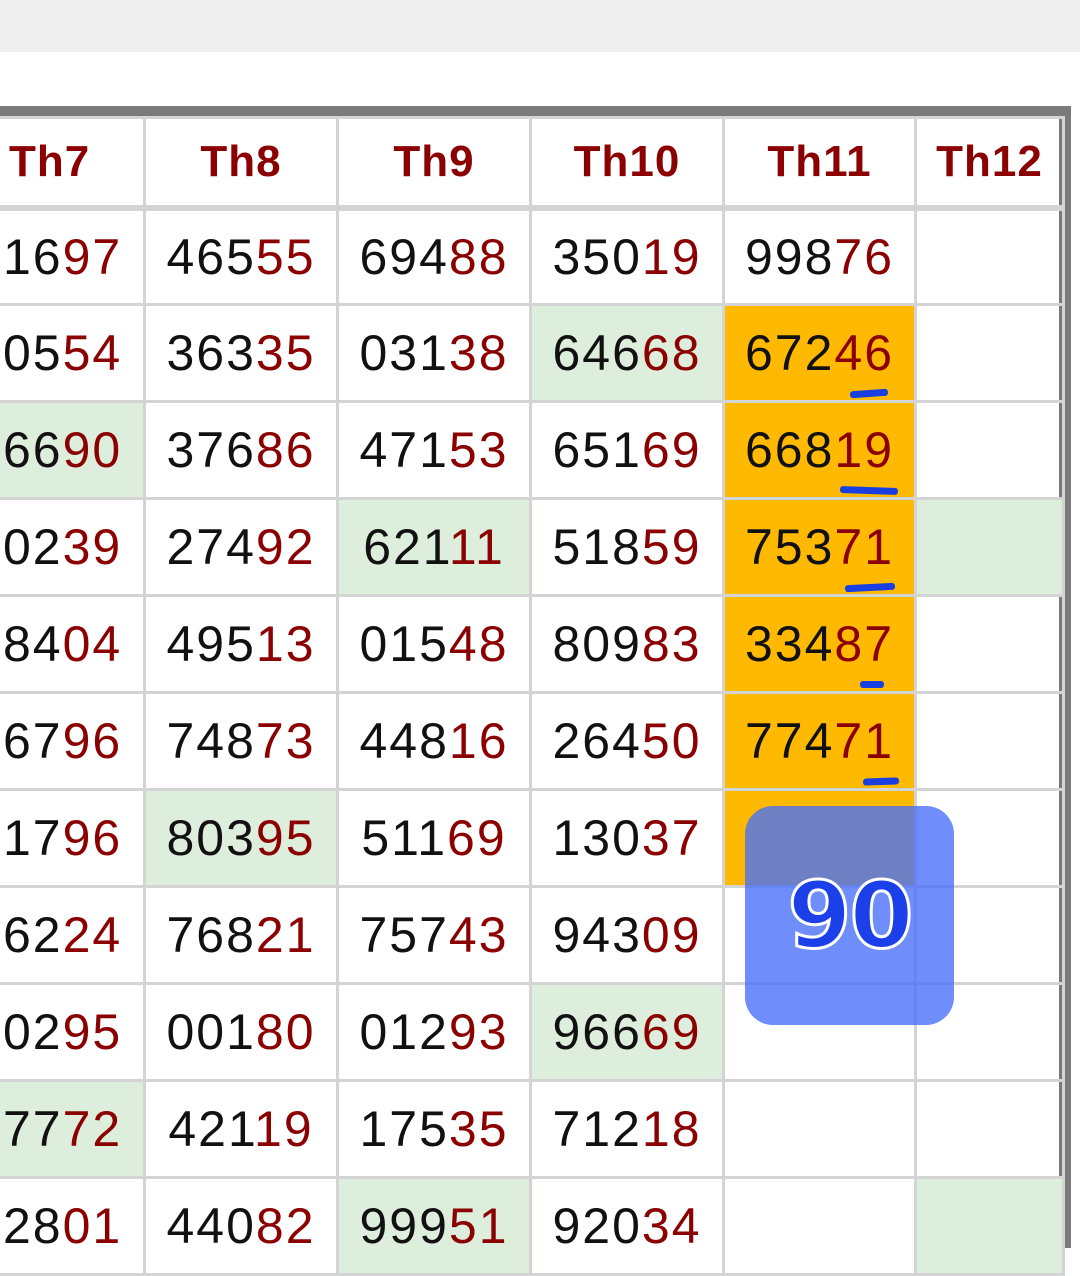  I want to click on result-cell: 0554, so click(73, 353).